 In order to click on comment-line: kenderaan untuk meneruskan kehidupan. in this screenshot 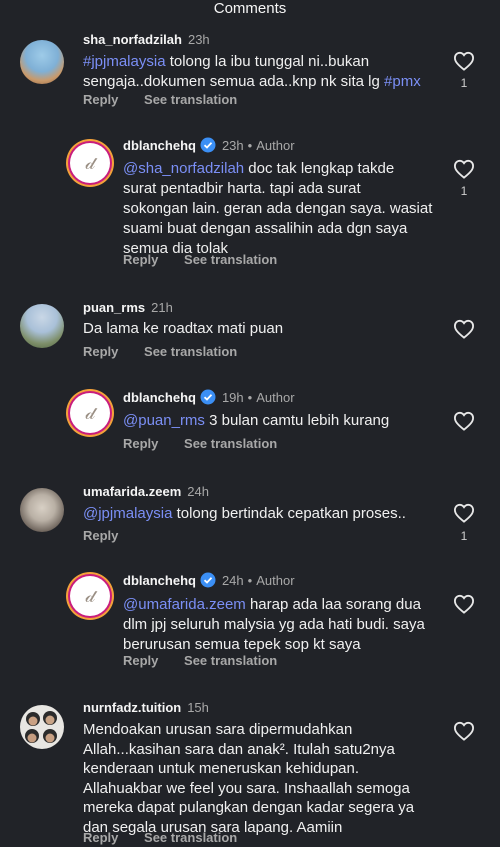, I will do `click(221, 768)`.